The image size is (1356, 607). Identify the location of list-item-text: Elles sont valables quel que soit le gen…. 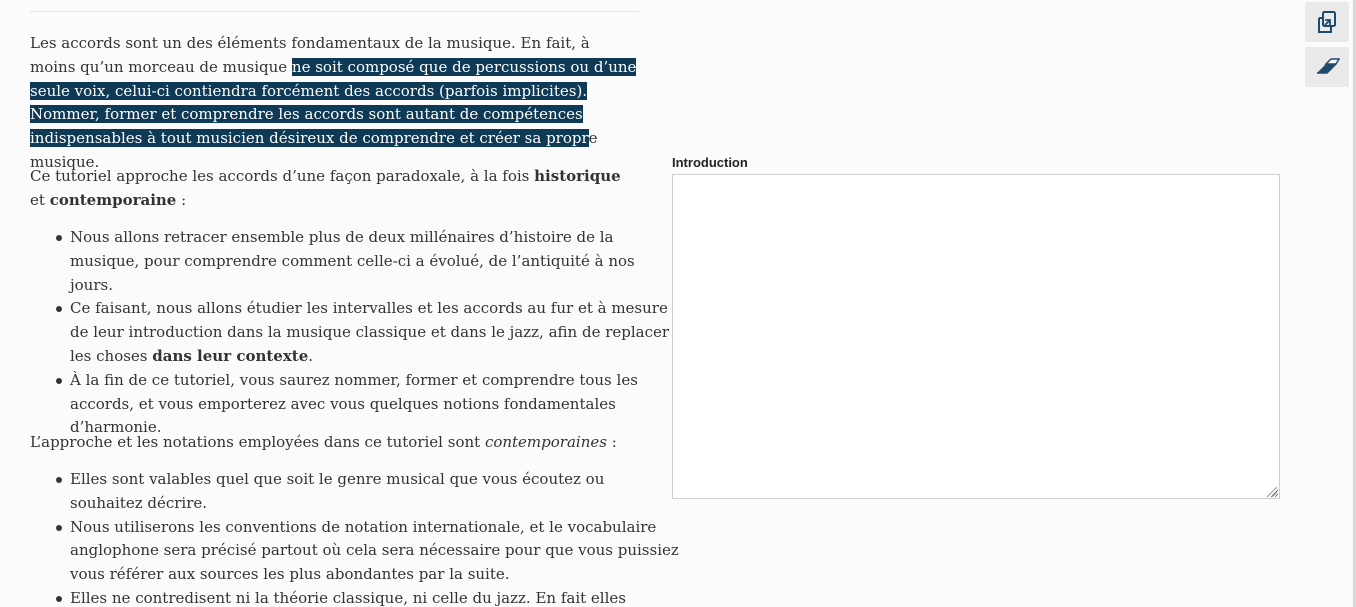
(337, 491).